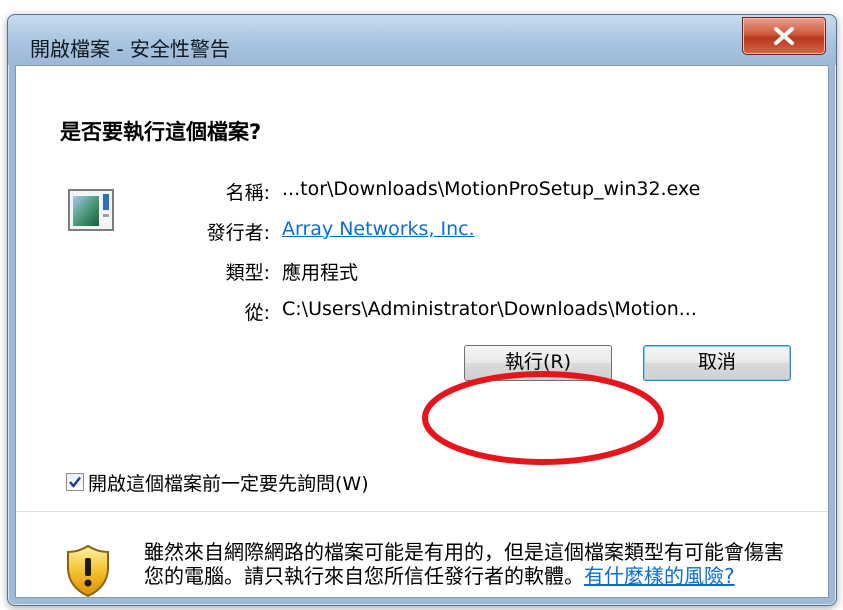 The height and width of the screenshot is (610, 843). I want to click on ask-before-open-checkbox, so click(75, 482).